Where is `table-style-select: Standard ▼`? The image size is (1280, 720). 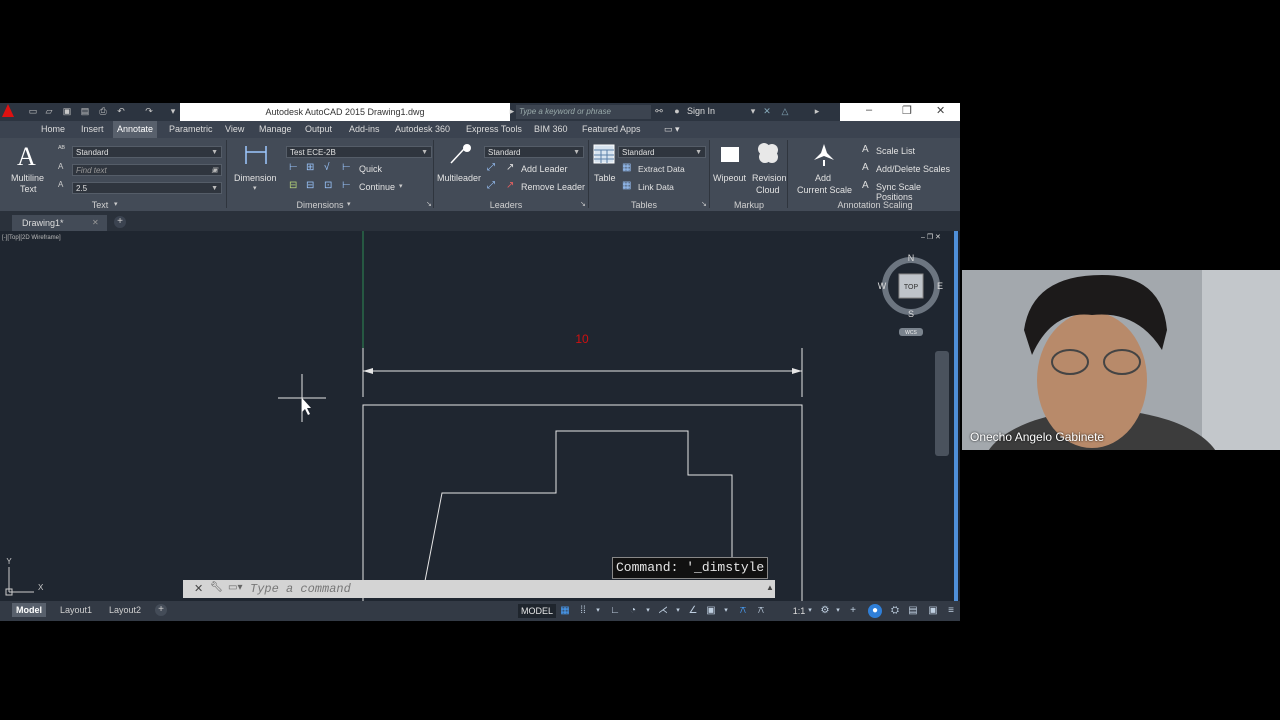 table-style-select: Standard ▼ is located at coordinates (662, 152).